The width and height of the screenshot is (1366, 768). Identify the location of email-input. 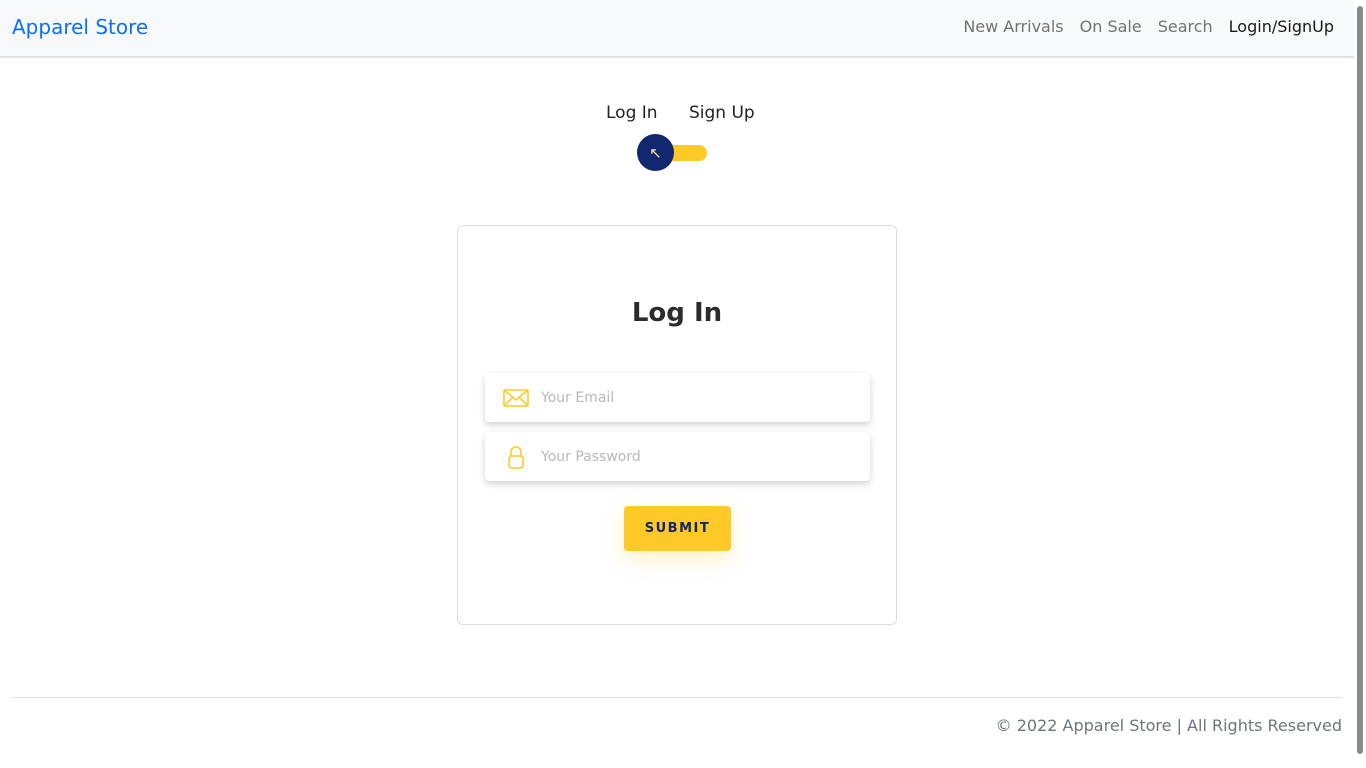
(701, 397).